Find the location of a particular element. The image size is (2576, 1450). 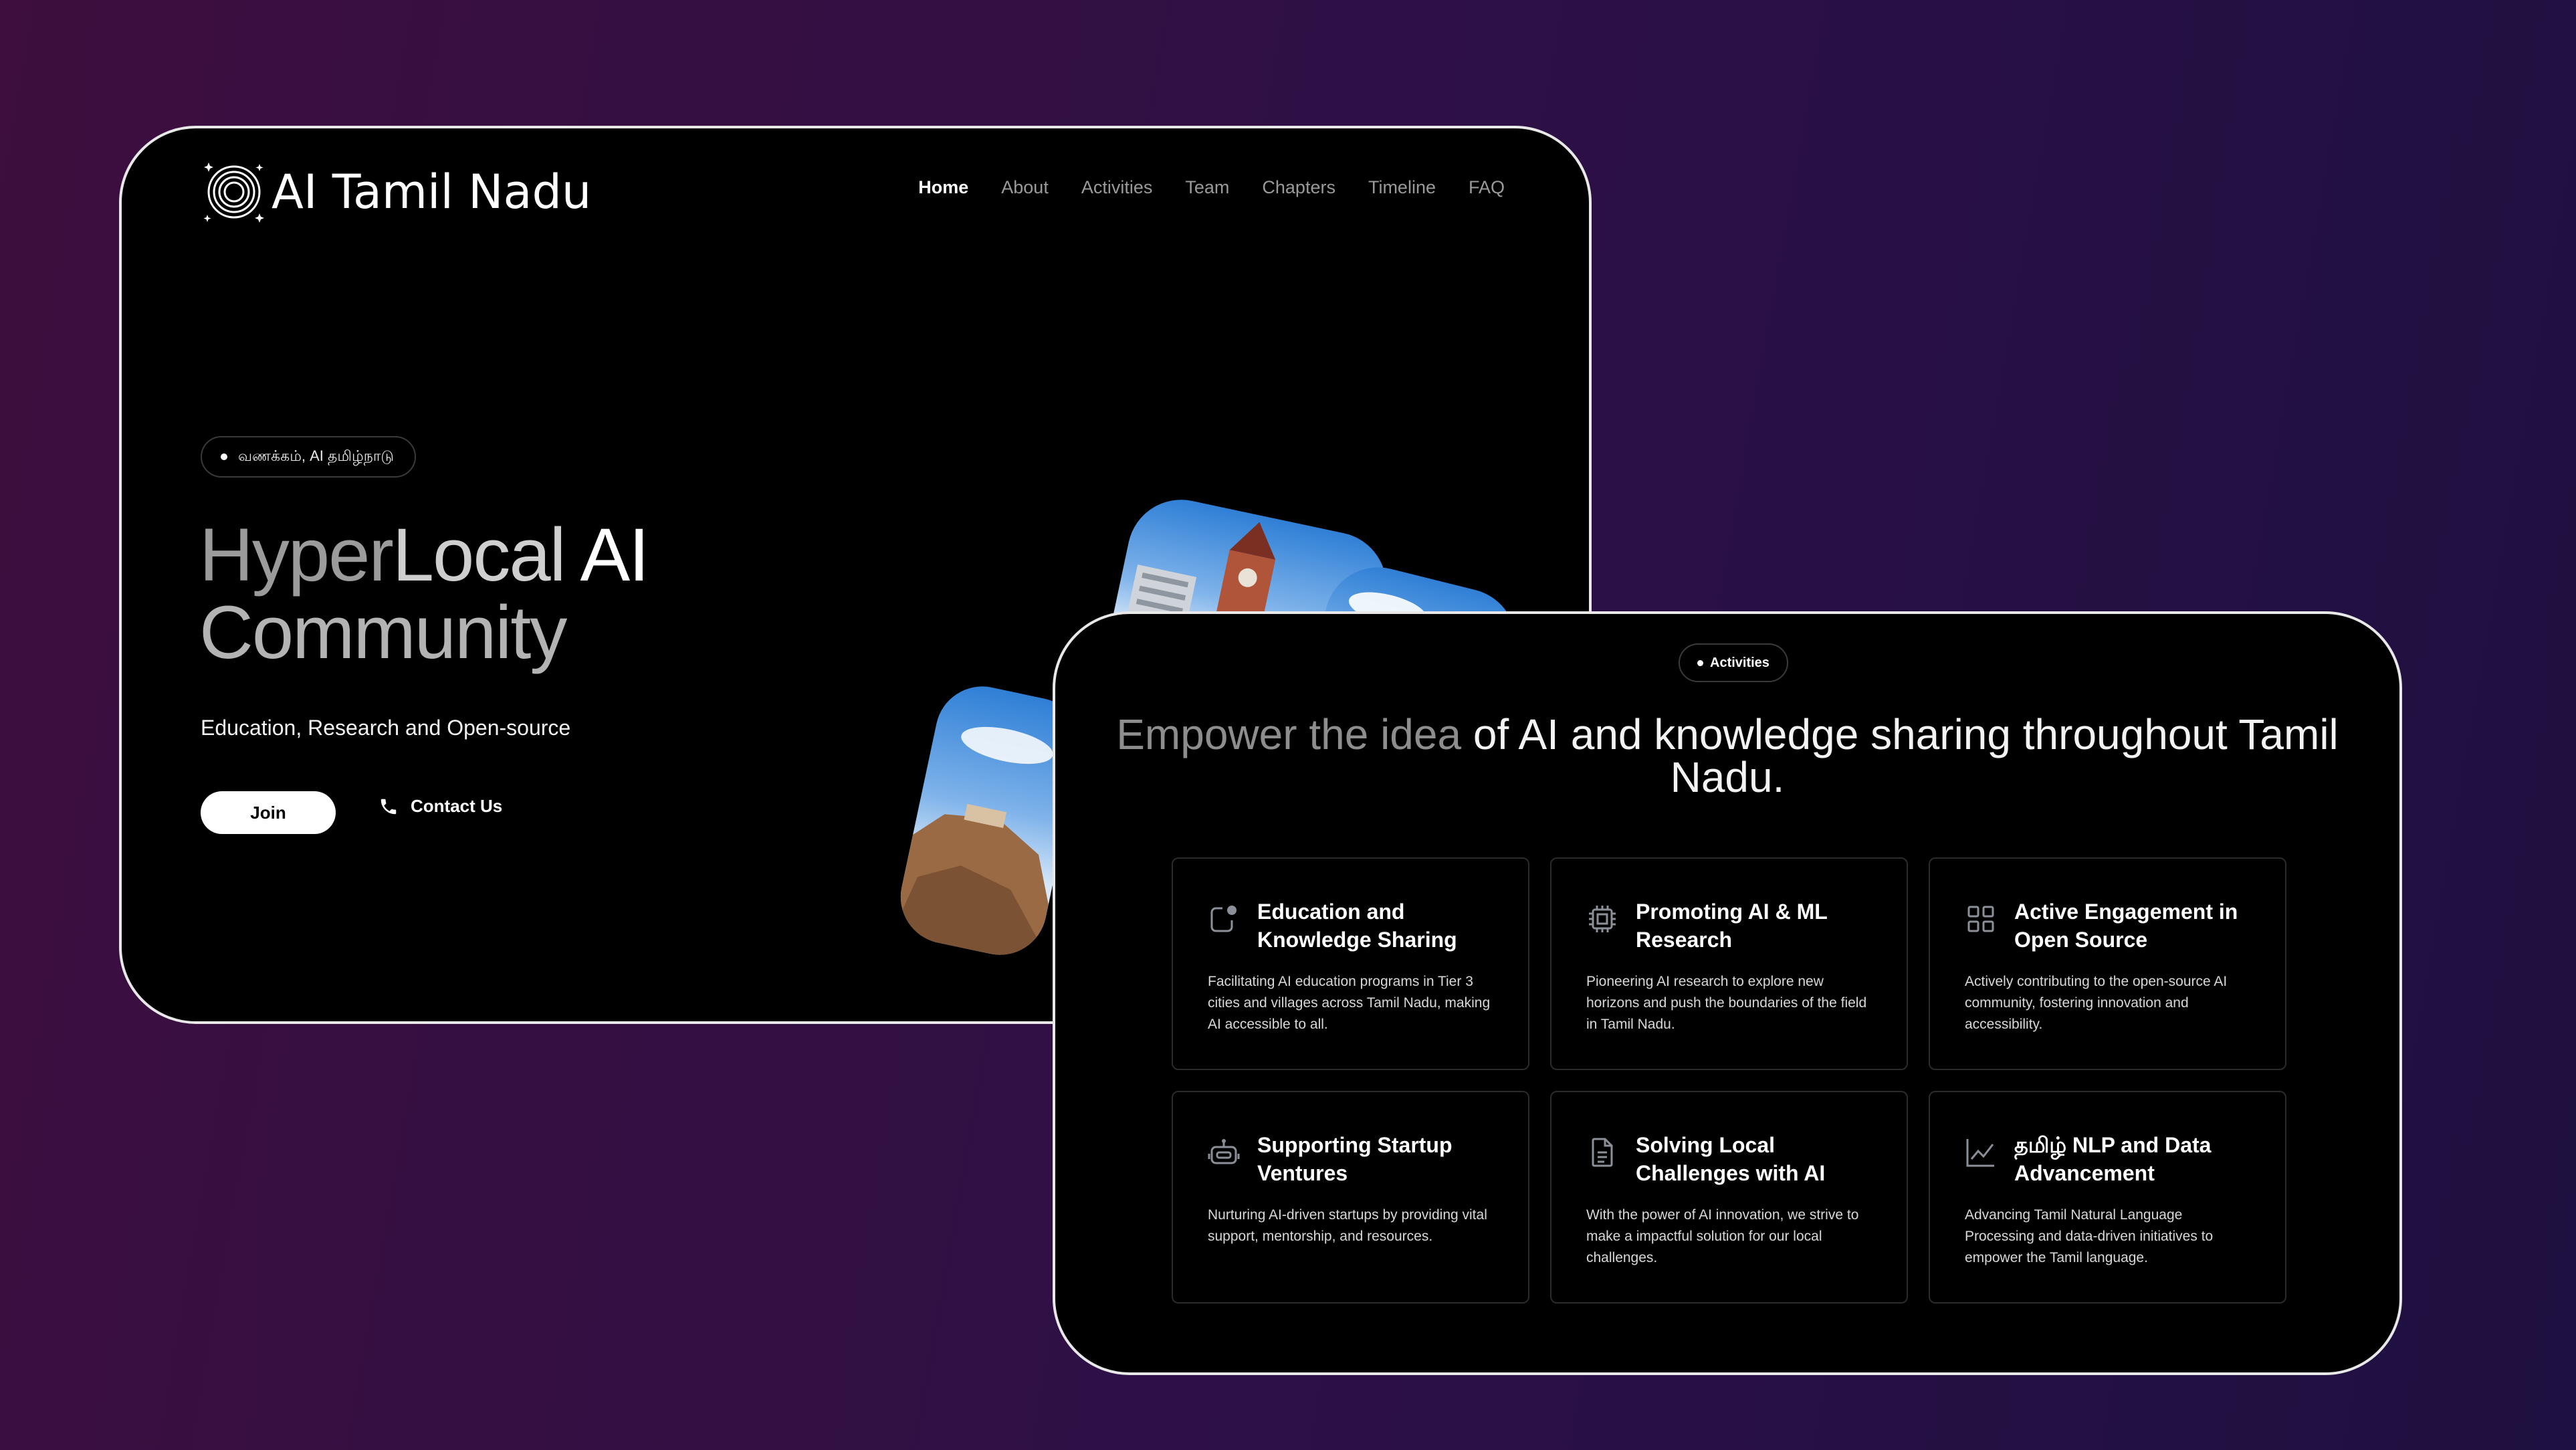

nav-faq: FAQ is located at coordinates (1487, 187).